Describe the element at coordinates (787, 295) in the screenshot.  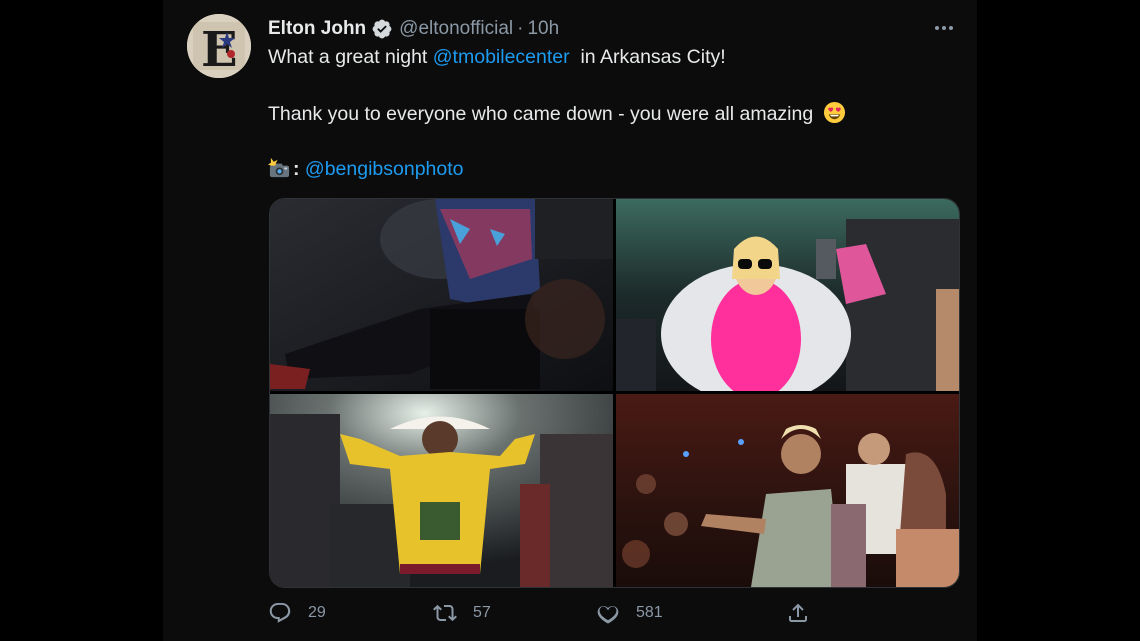
I see `photo-fan-pink-boa` at that location.